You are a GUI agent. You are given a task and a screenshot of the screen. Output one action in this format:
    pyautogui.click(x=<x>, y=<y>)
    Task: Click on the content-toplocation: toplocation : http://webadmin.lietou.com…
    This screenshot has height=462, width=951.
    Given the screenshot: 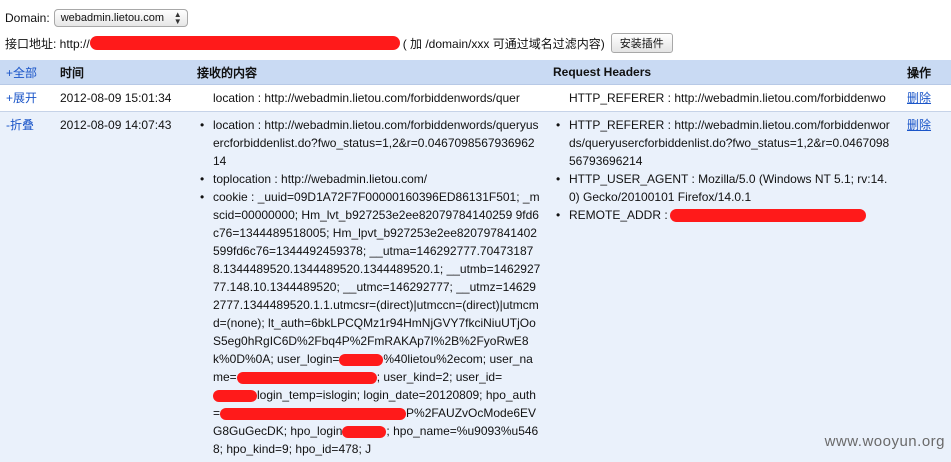 What is the action you would take?
    pyautogui.click(x=377, y=179)
    